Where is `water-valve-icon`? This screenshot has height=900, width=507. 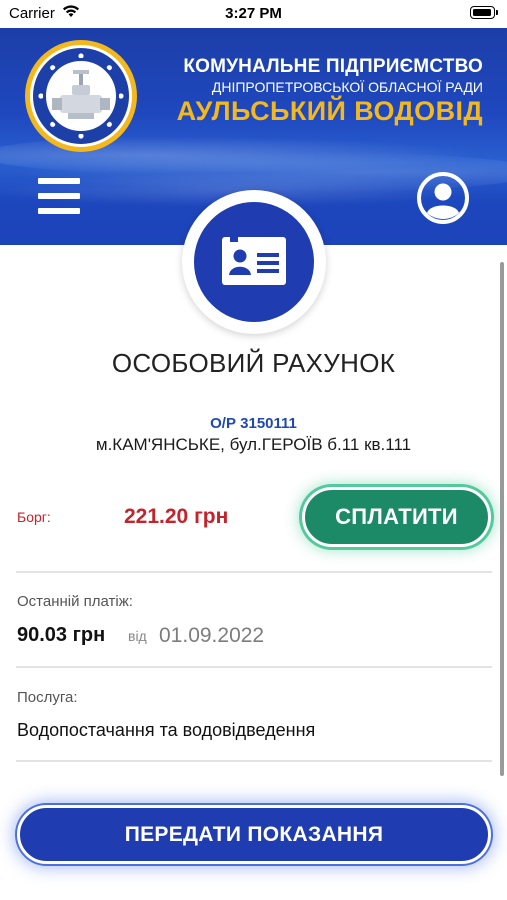 water-valve-icon is located at coordinates (81, 94).